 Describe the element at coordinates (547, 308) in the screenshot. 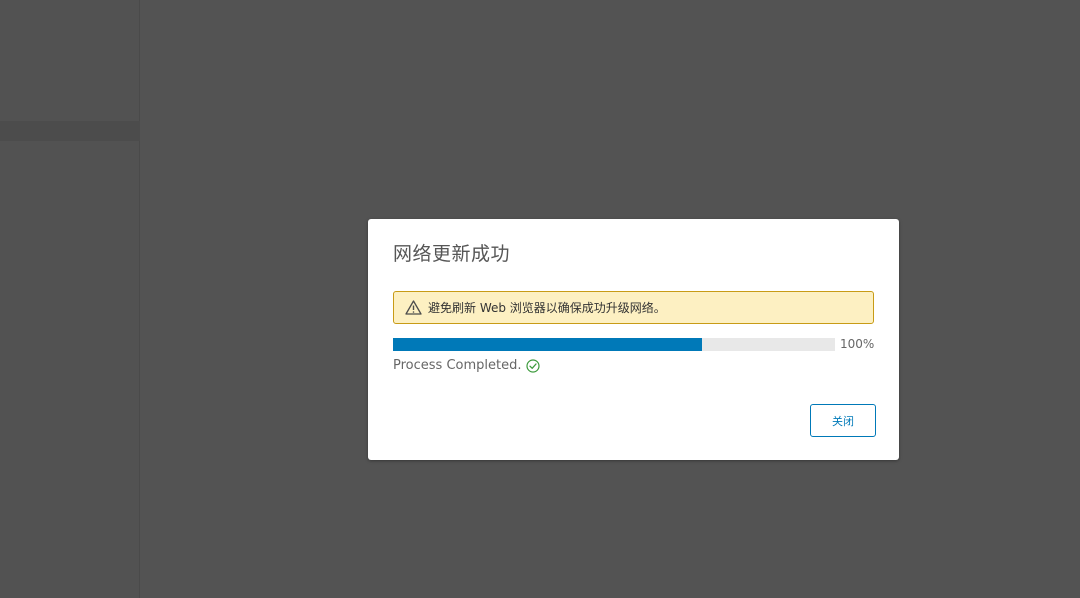

I see `alert-message: 避免刷新 Web 浏览器以确保成功升级网络。` at that location.